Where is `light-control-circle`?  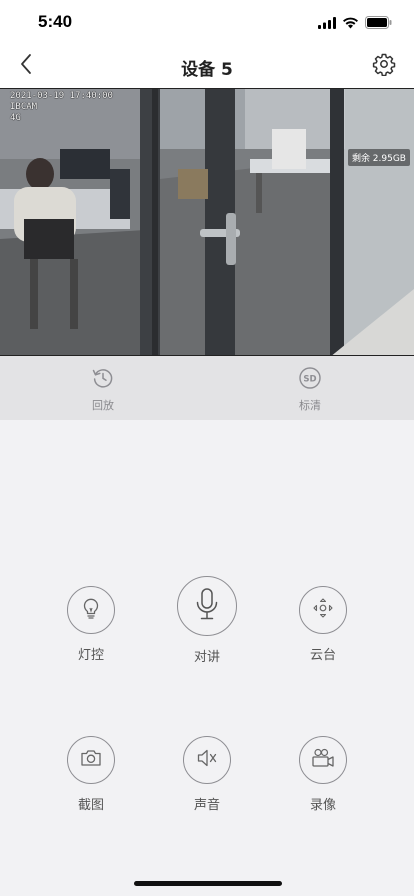 light-control-circle is located at coordinates (91, 610).